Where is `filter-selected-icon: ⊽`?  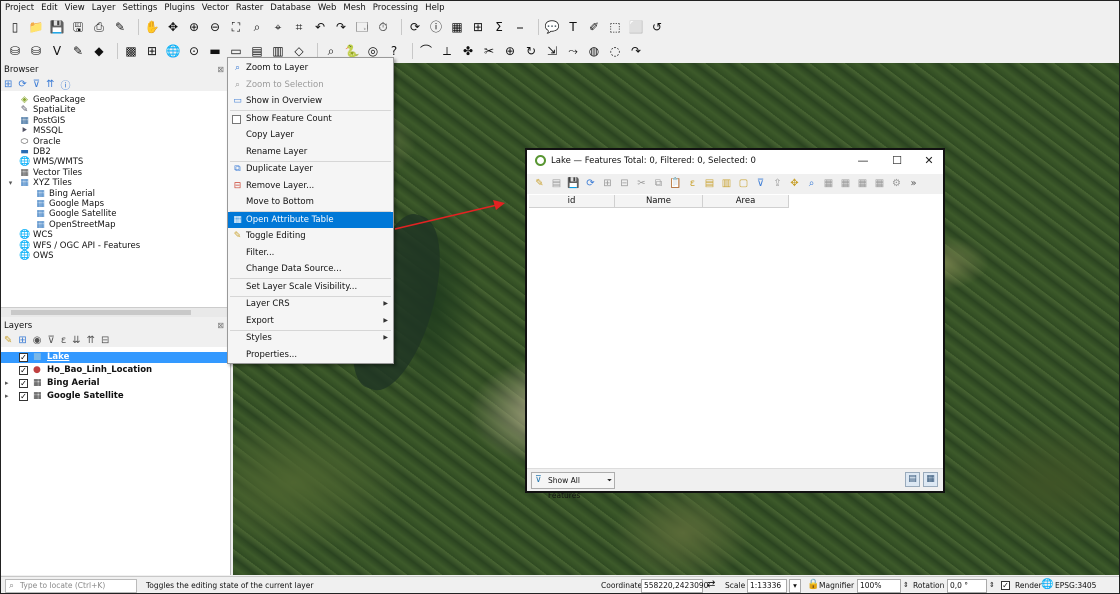
filter-selected-icon: ⊽ is located at coordinates (760, 184).